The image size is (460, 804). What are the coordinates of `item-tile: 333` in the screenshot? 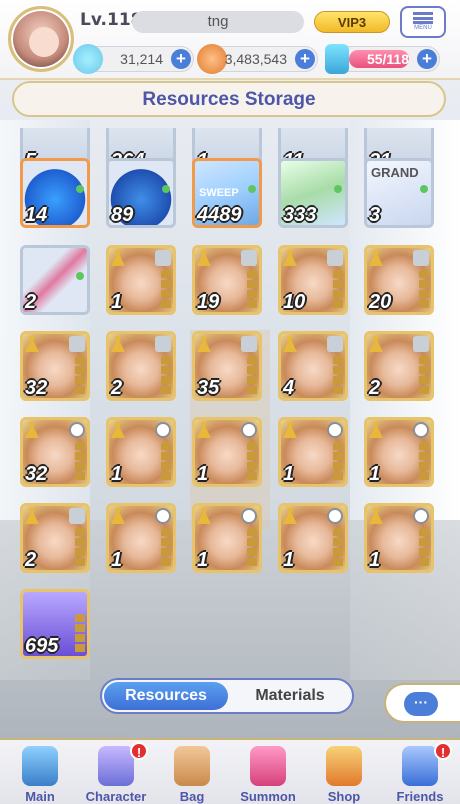 It's located at (313, 193).